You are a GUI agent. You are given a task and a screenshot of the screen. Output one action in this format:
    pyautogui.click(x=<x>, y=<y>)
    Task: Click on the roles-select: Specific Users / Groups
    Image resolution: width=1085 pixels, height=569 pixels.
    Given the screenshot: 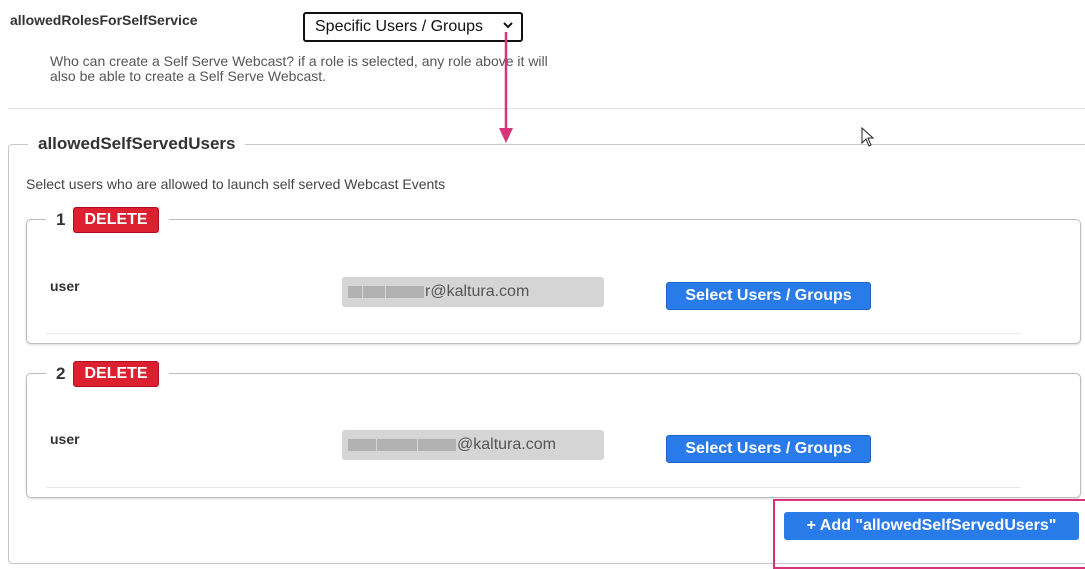 What is the action you would take?
    pyautogui.click(x=413, y=27)
    